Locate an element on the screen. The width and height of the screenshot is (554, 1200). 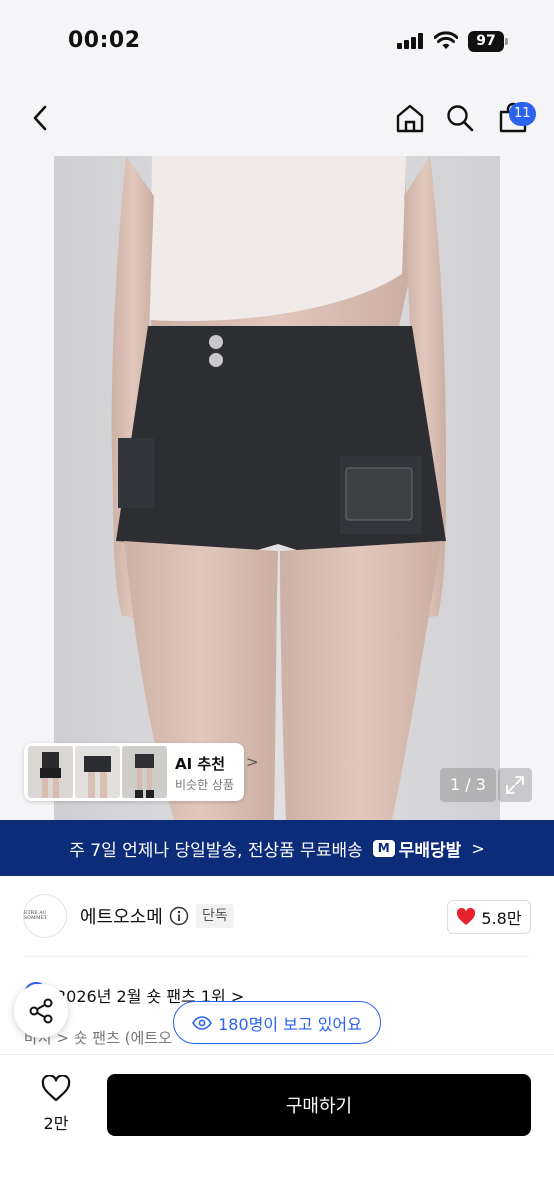
home-icon is located at coordinates (410, 118).